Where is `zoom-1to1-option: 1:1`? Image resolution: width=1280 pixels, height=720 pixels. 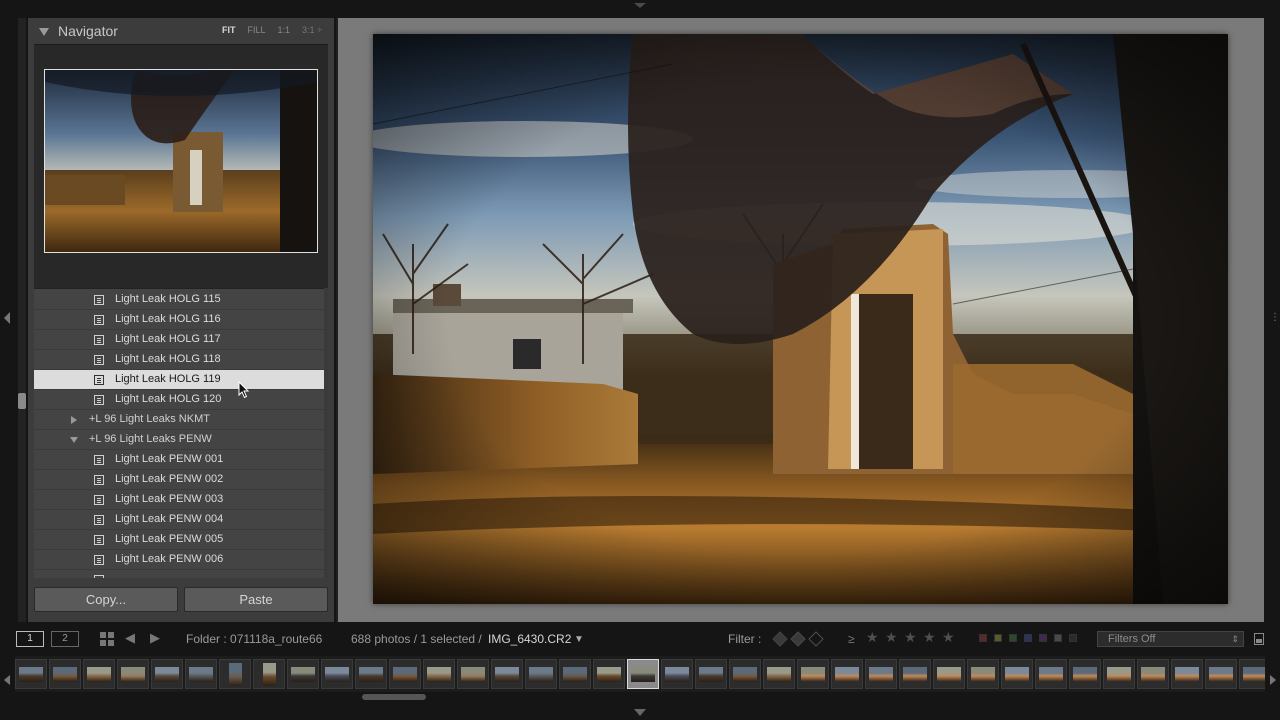 zoom-1to1-option: 1:1 is located at coordinates (284, 30).